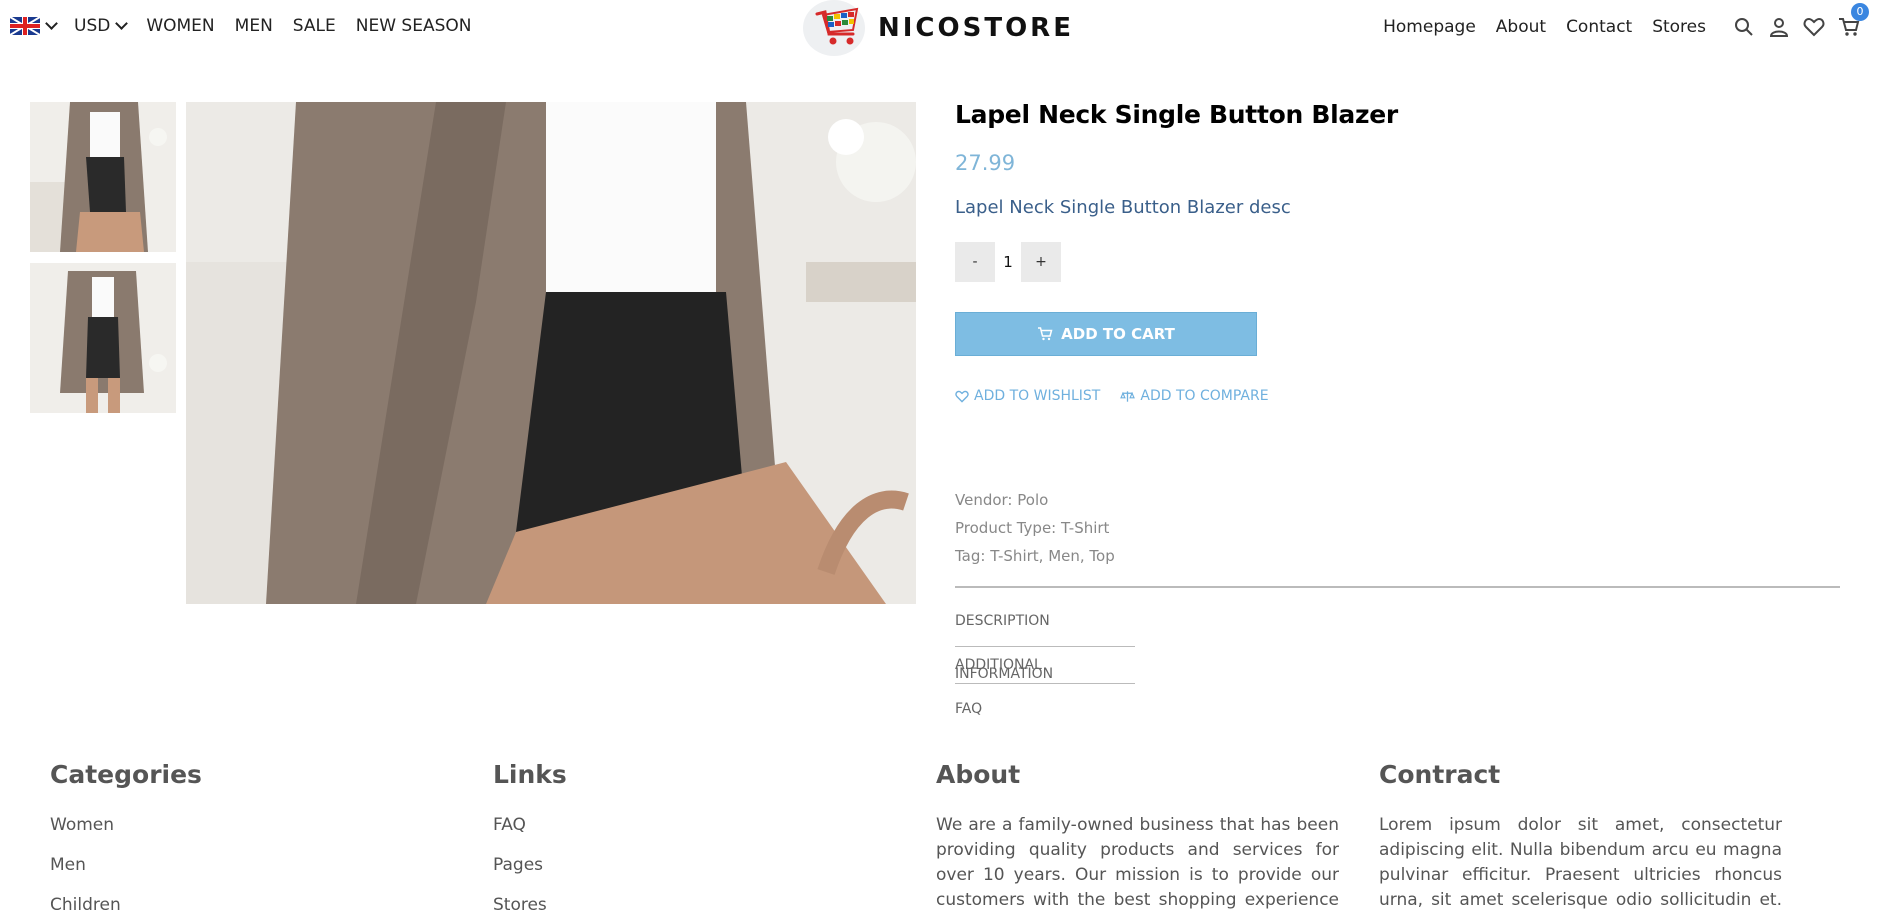 The width and height of the screenshot is (1880, 912). What do you see at coordinates (1779, 27) in the screenshot?
I see `user-icon` at bounding box center [1779, 27].